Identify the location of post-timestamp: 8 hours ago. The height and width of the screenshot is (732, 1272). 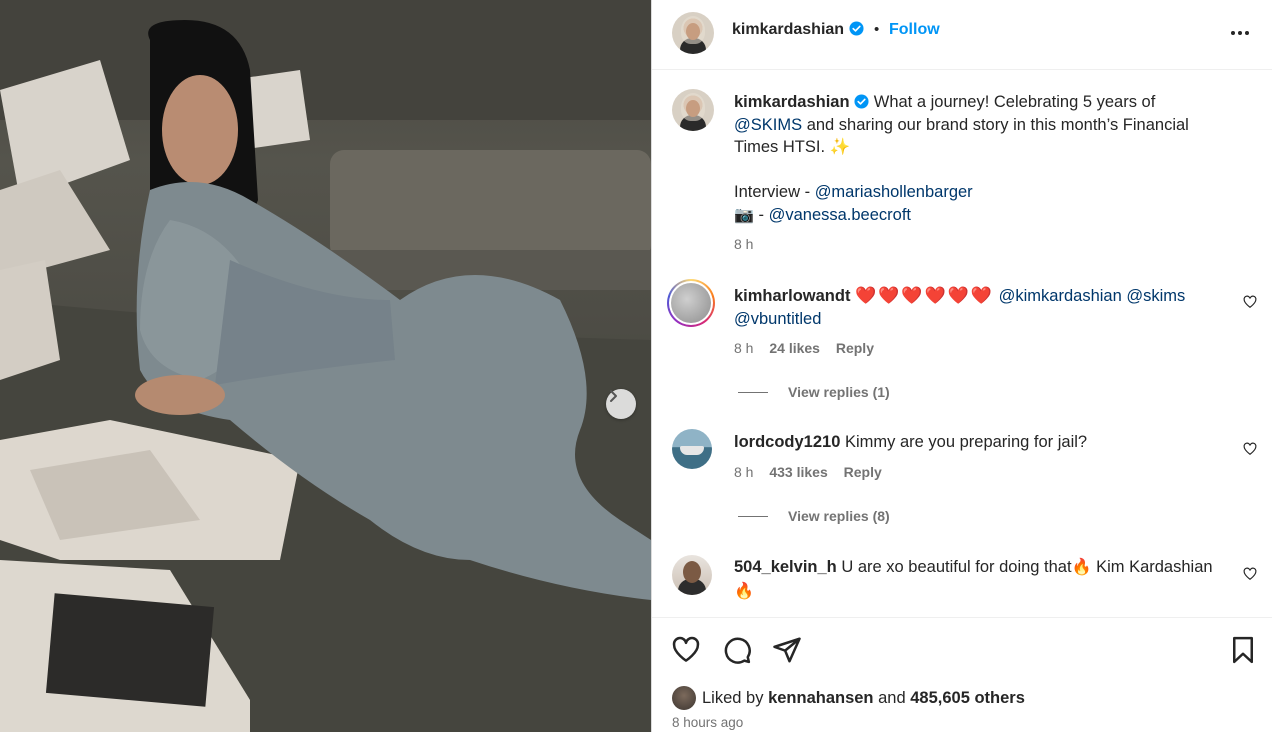
(707, 722).